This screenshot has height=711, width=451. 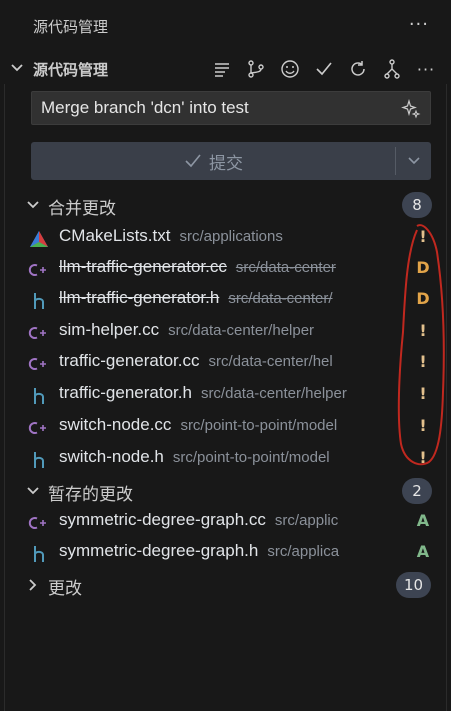 What do you see at coordinates (197, 266) in the screenshot?
I see `file-label: llm-traffic-generator.cc src/data-center` at bounding box center [197, 266].